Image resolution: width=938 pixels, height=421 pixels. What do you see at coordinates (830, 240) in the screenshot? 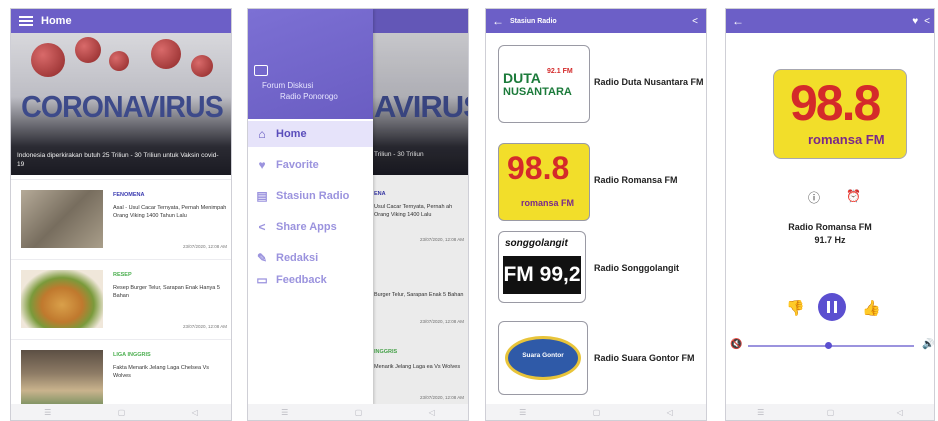
I see `station-frequency: 91.7 Hz` at bounding box center [830, 240].